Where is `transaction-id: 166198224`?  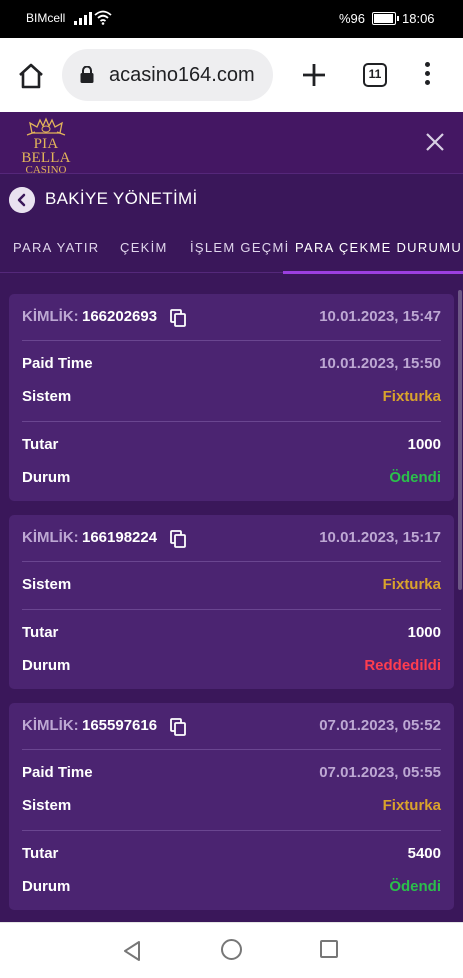 transaction-id: 166198224 is located at coordinates (120, 537).